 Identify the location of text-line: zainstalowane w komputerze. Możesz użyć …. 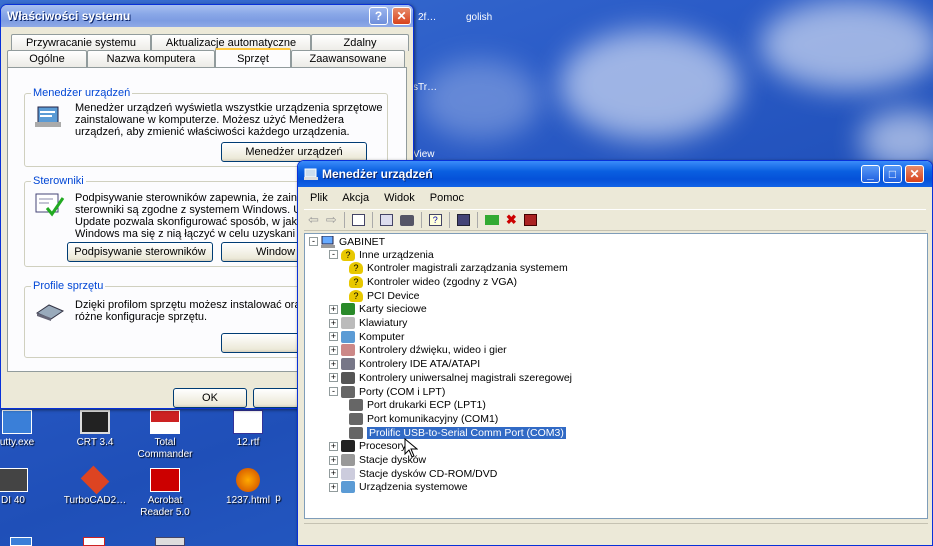
(210, 120).